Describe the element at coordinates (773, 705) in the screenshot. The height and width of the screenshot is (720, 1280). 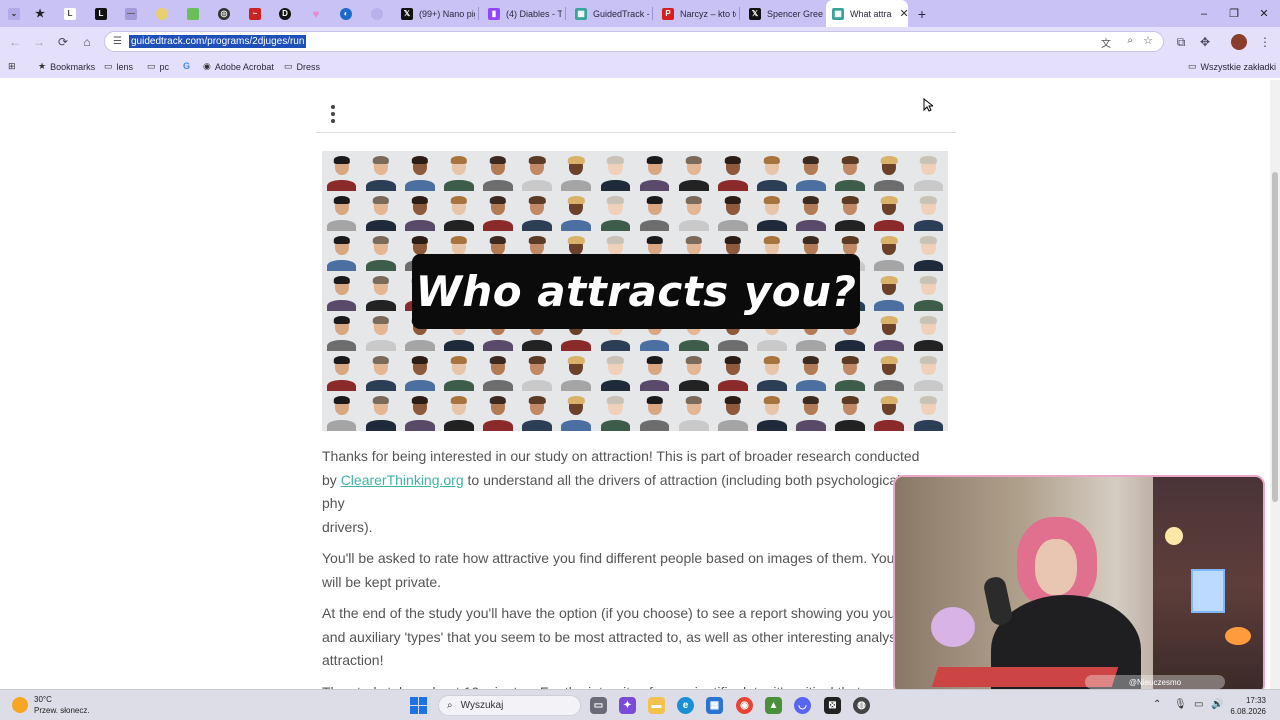
I see `app-icon: ▲` at that location.